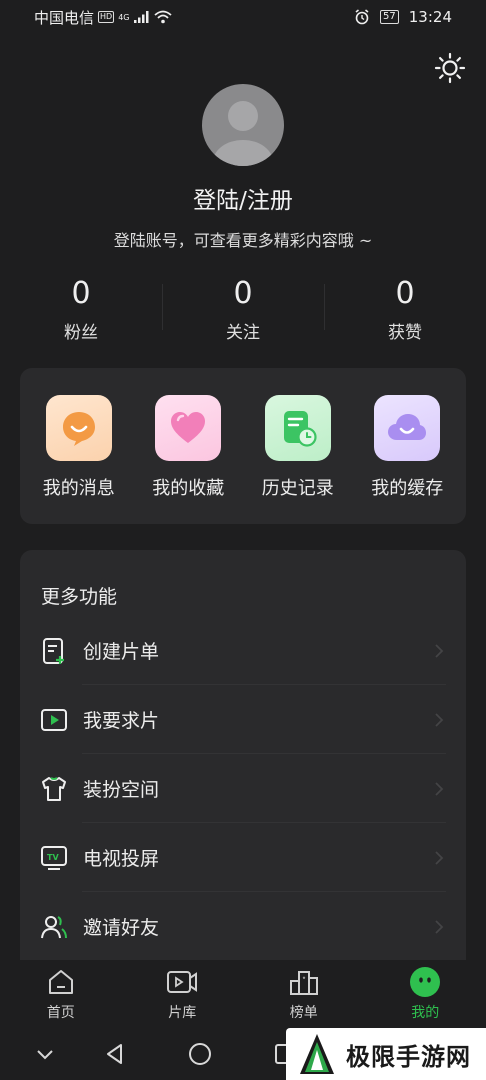 This screenshot has width=486, height=1080. Describe the element at coordinates (243, 650) in the screenshot. I see `menu-item-create-list: 创建片单` at that location.